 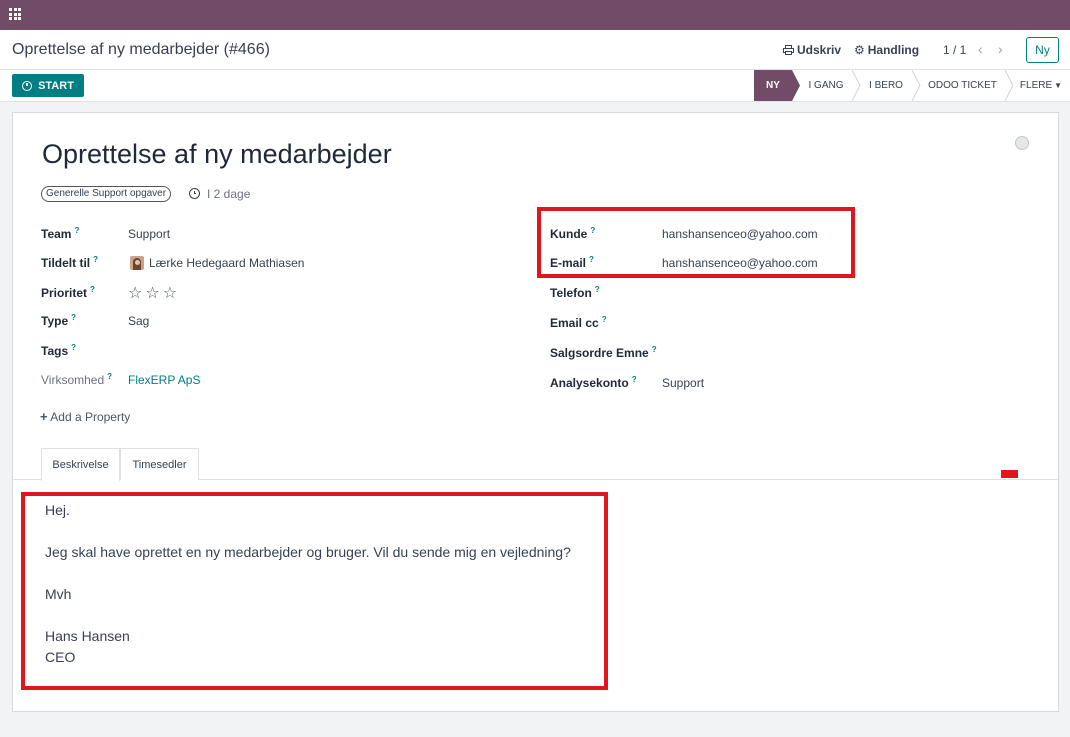 I want to click on notebook-tabs: Beskrivelse Timesedler, so click(x=535, y=464).